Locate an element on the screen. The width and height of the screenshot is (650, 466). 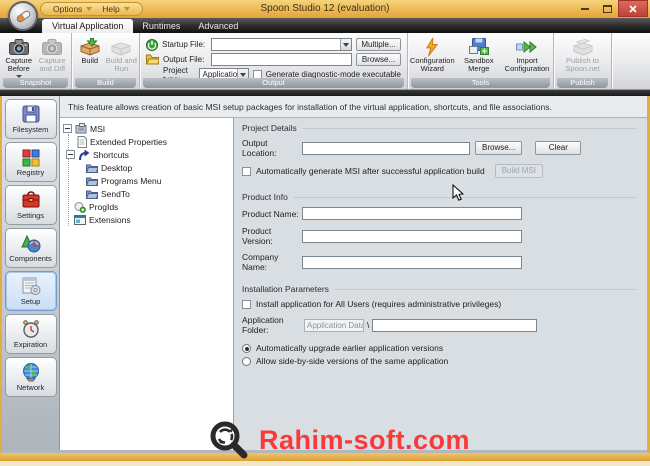
sidebar-item-expiration: Expiration is located at coordinates (30, 334).